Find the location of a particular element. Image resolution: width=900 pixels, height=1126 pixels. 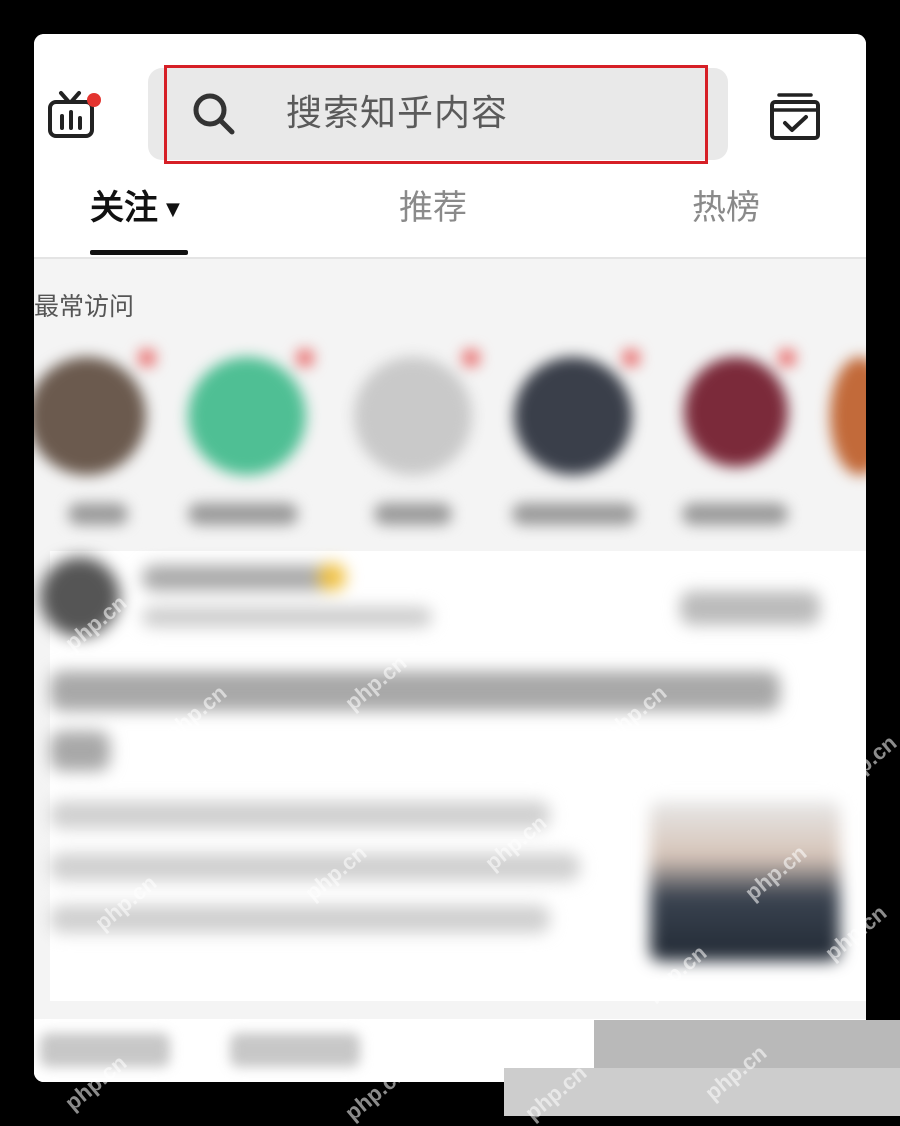

tab-recommend: 推荐 is located at coordinates (433, 208).